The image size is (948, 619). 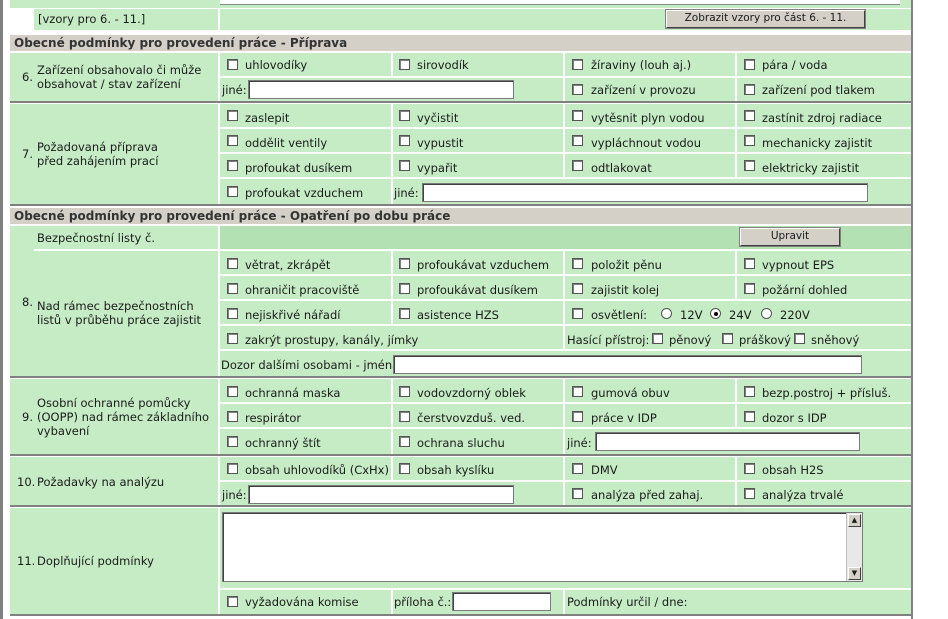 I want to click on row10-other-input, so click(x=381, y=494).